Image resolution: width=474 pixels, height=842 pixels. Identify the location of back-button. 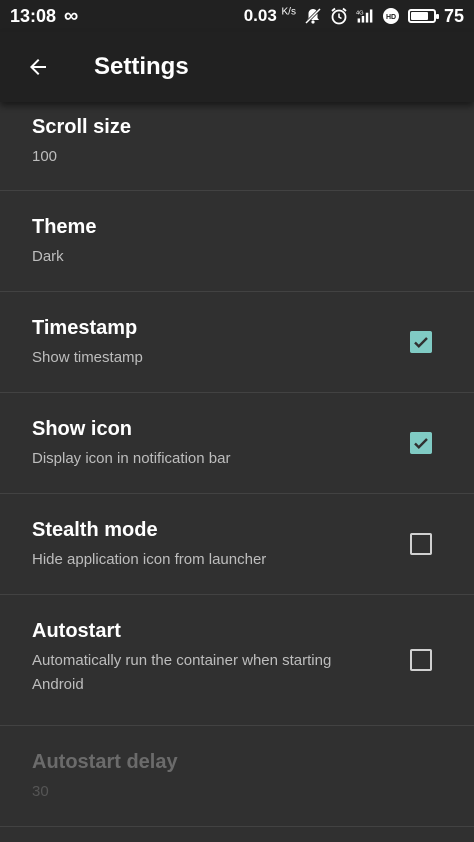
(38, 67).